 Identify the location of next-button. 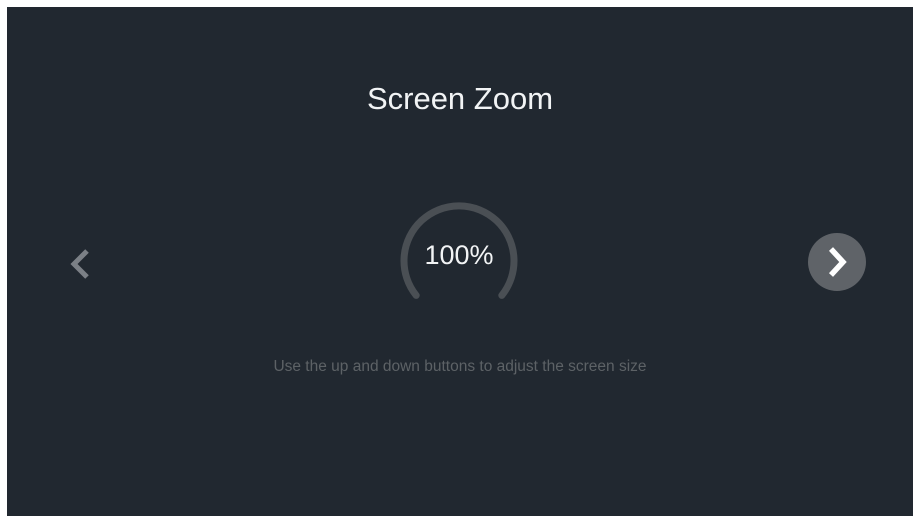
(837, 262).